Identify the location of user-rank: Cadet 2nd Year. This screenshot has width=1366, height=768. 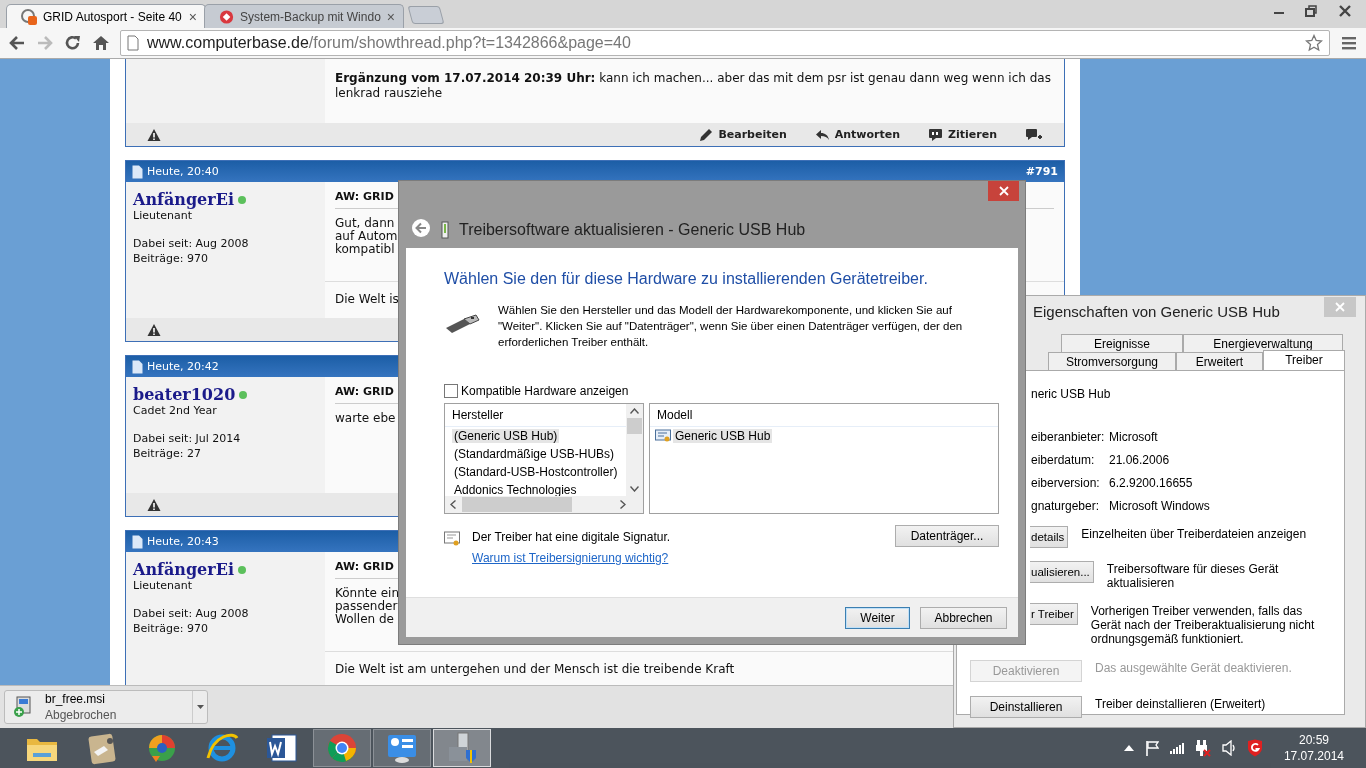
(175, 410).